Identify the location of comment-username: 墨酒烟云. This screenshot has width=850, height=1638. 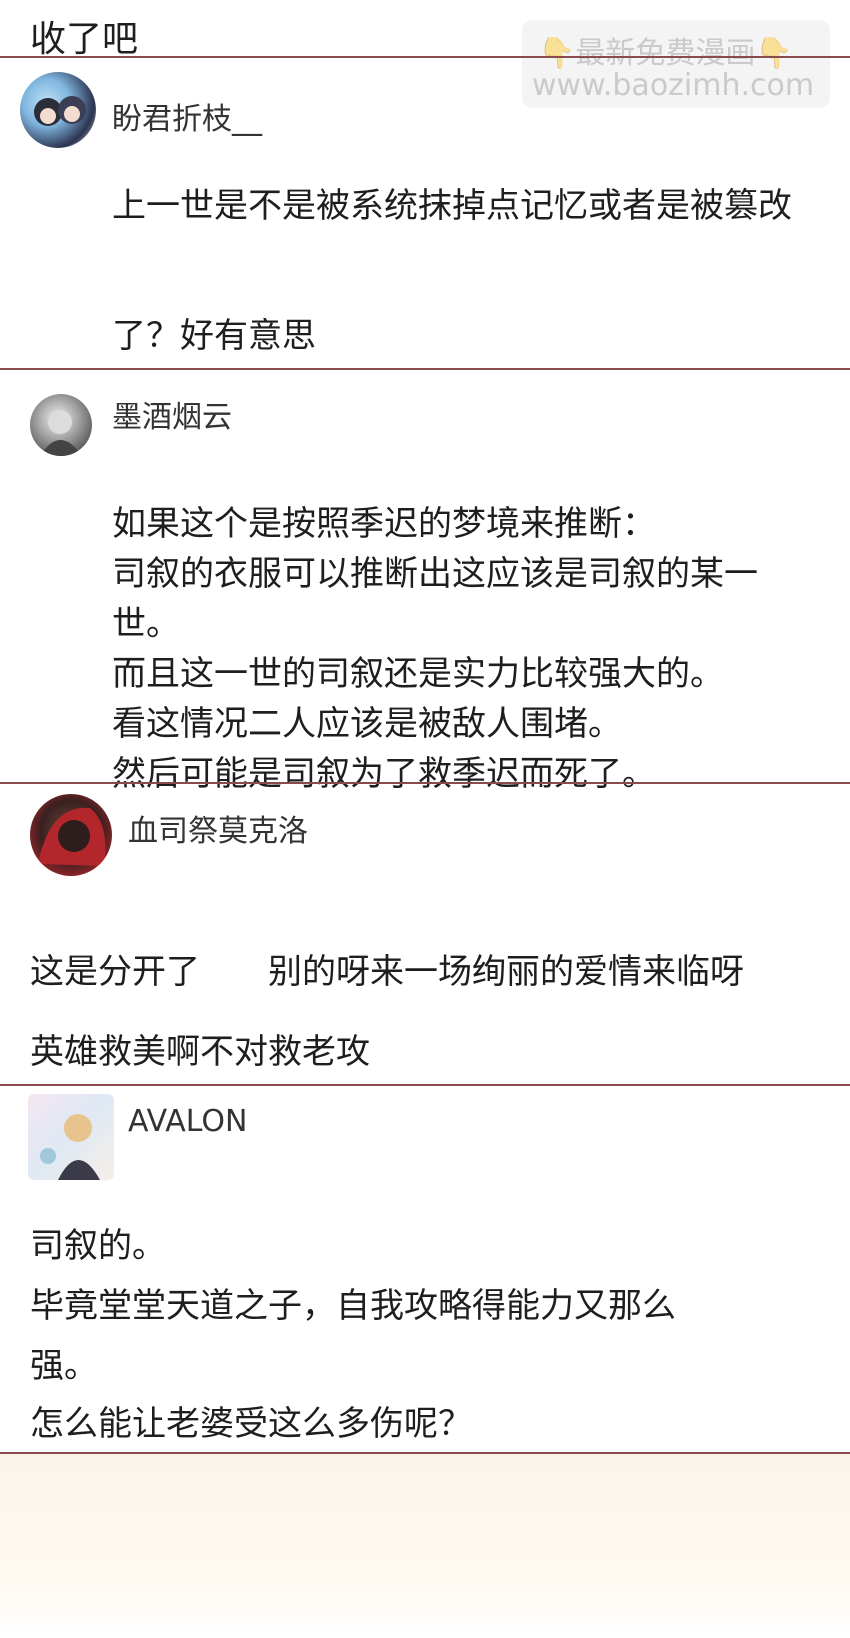
(172, 414).